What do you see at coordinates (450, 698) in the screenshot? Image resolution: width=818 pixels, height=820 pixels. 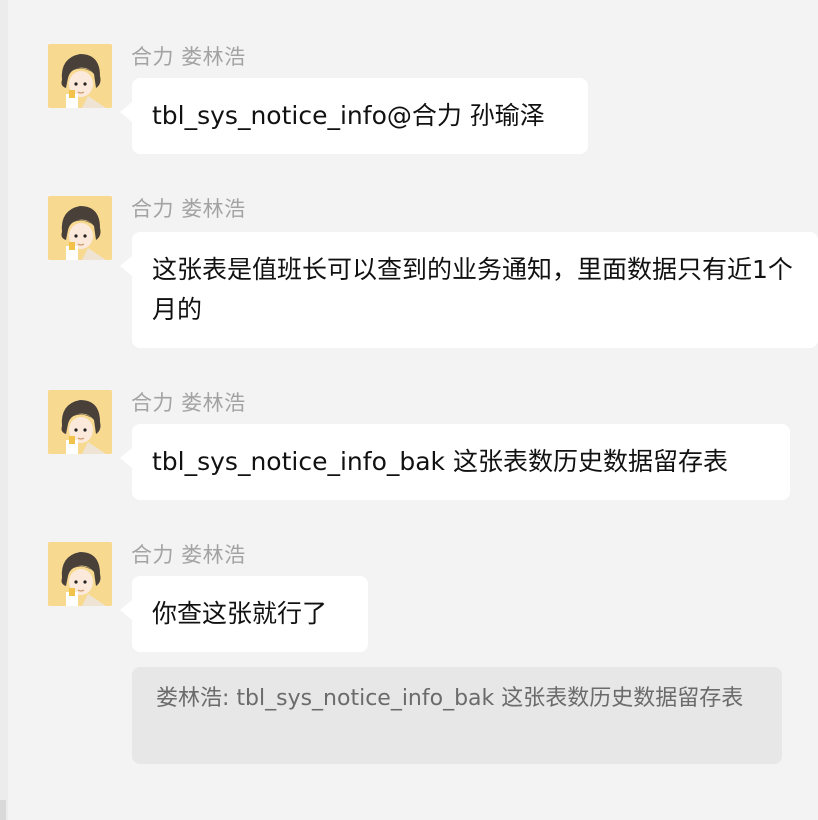 I see `quoted-message-text: 娄林浩: tbl_sys_notice_info_bak 这张表数历史数据留存表` at bounding box center [450, 698].